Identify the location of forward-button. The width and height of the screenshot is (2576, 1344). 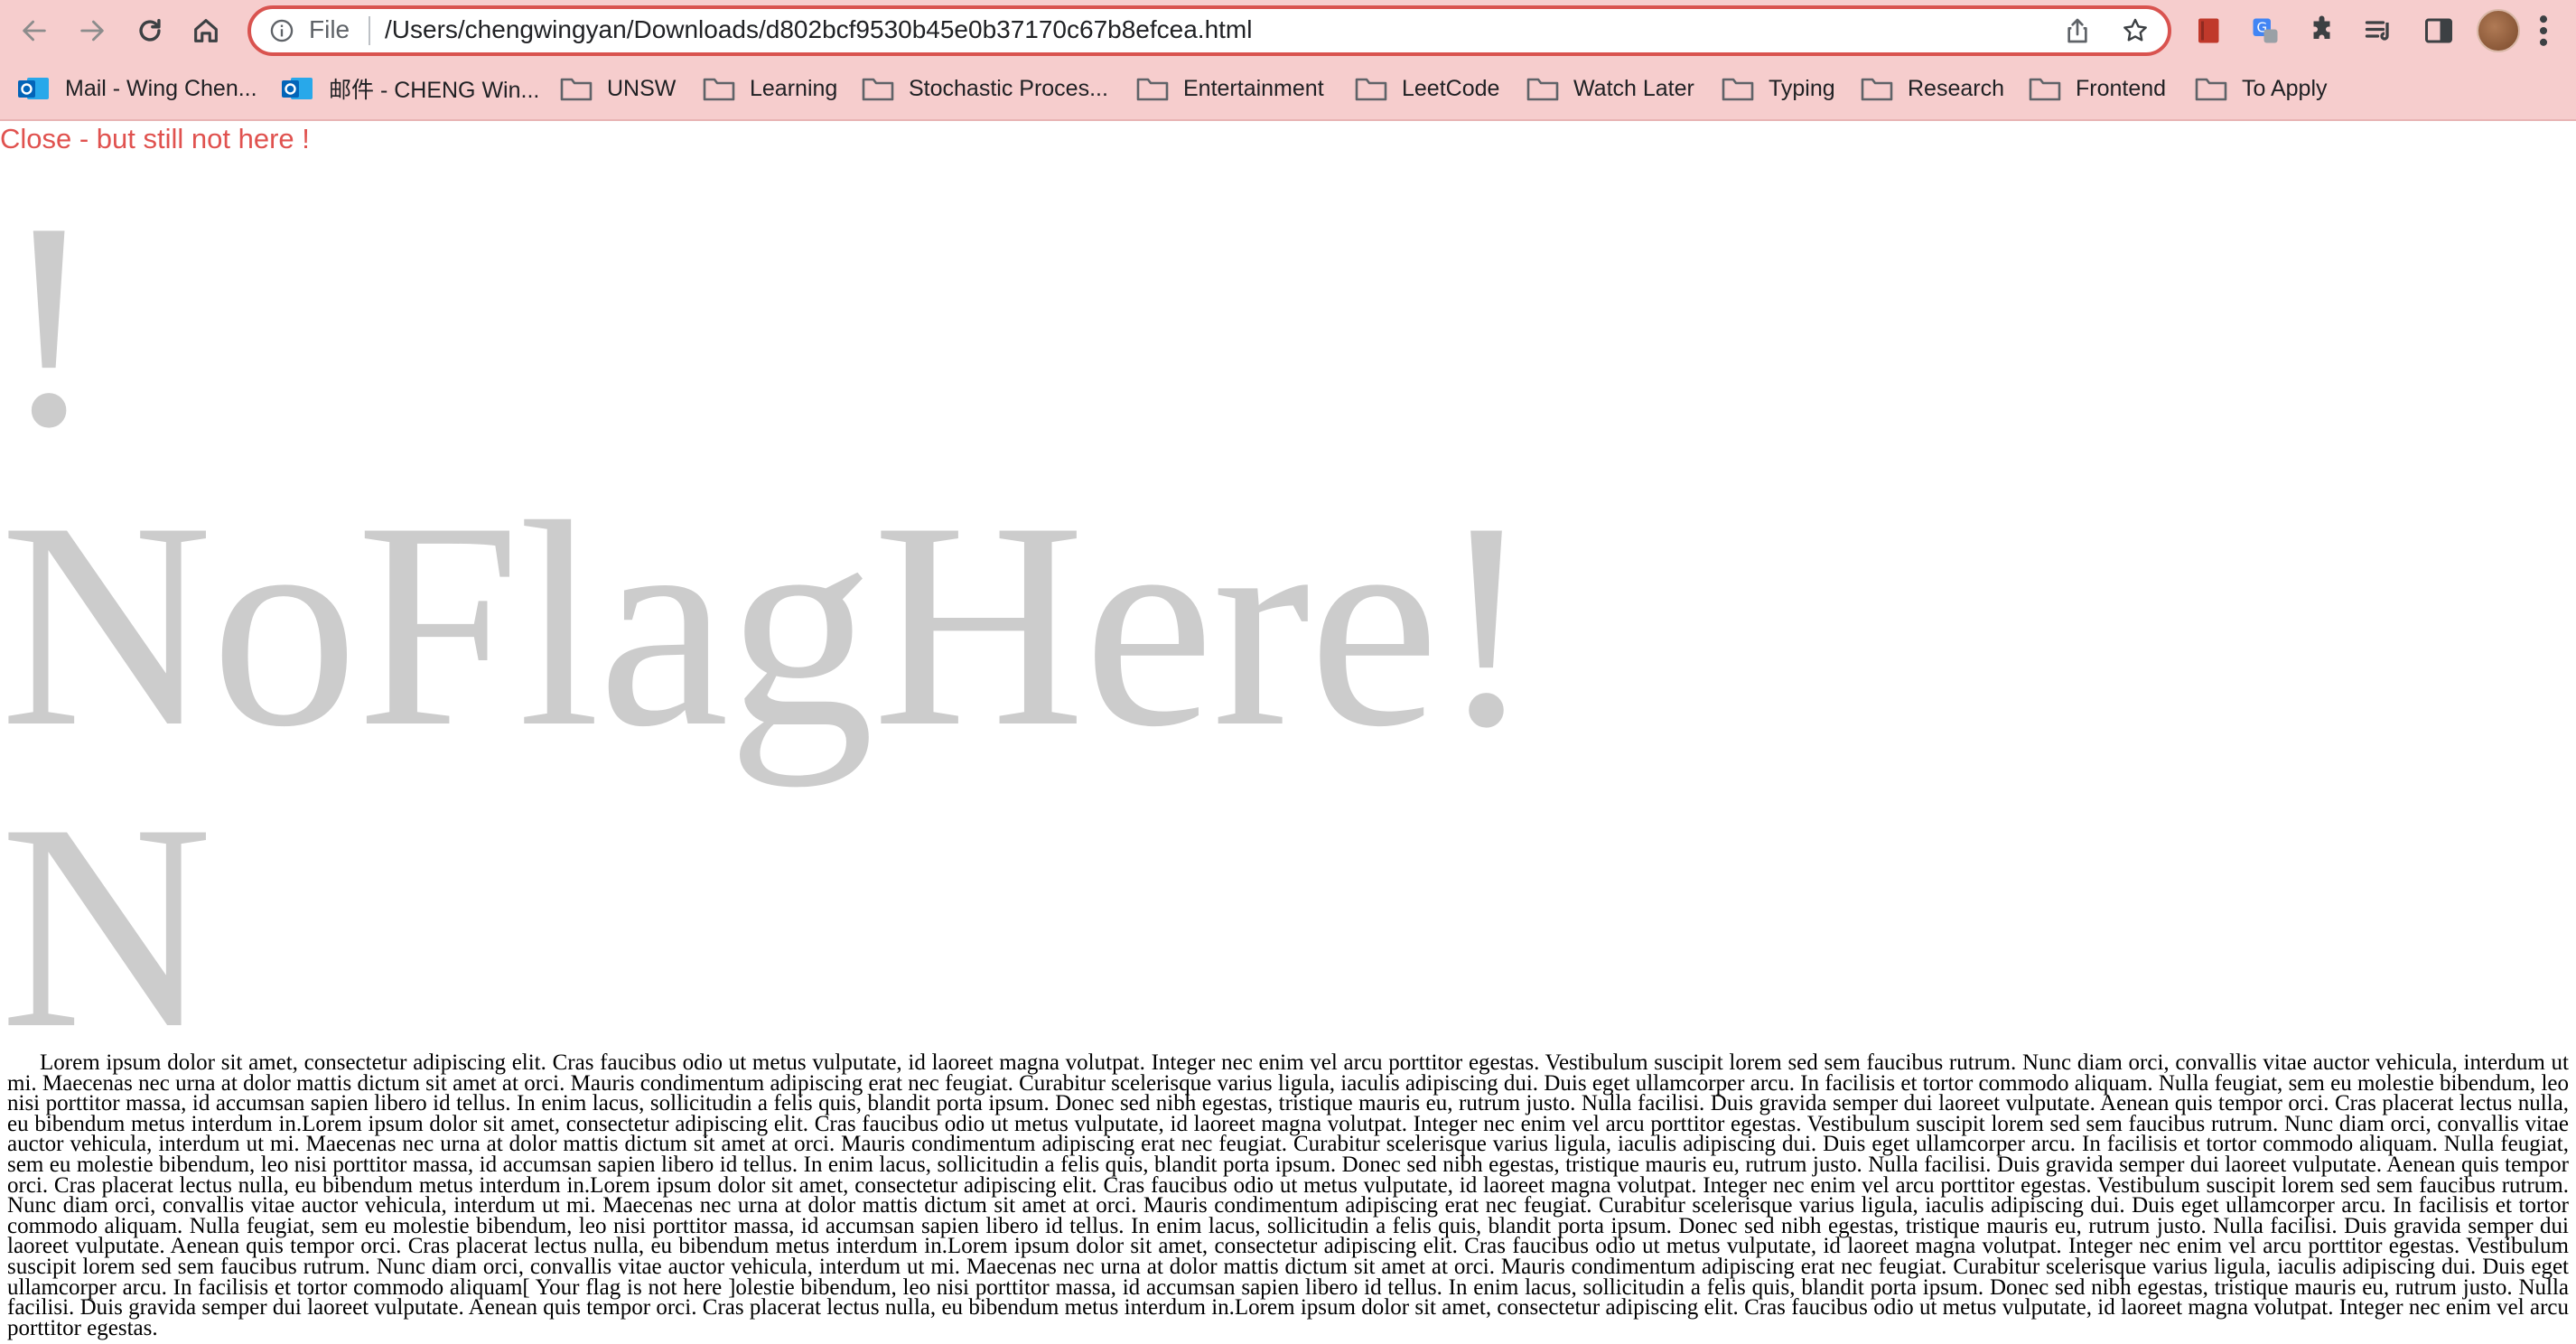
(92, 31).